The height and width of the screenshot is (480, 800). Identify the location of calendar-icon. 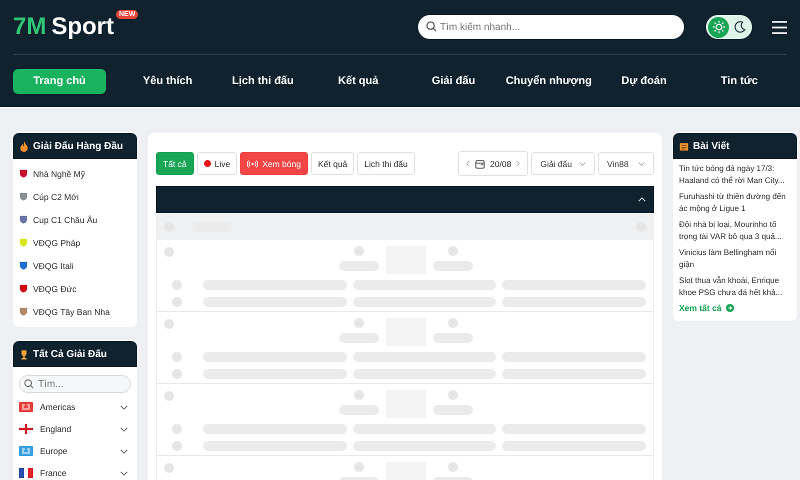
(480, 163).